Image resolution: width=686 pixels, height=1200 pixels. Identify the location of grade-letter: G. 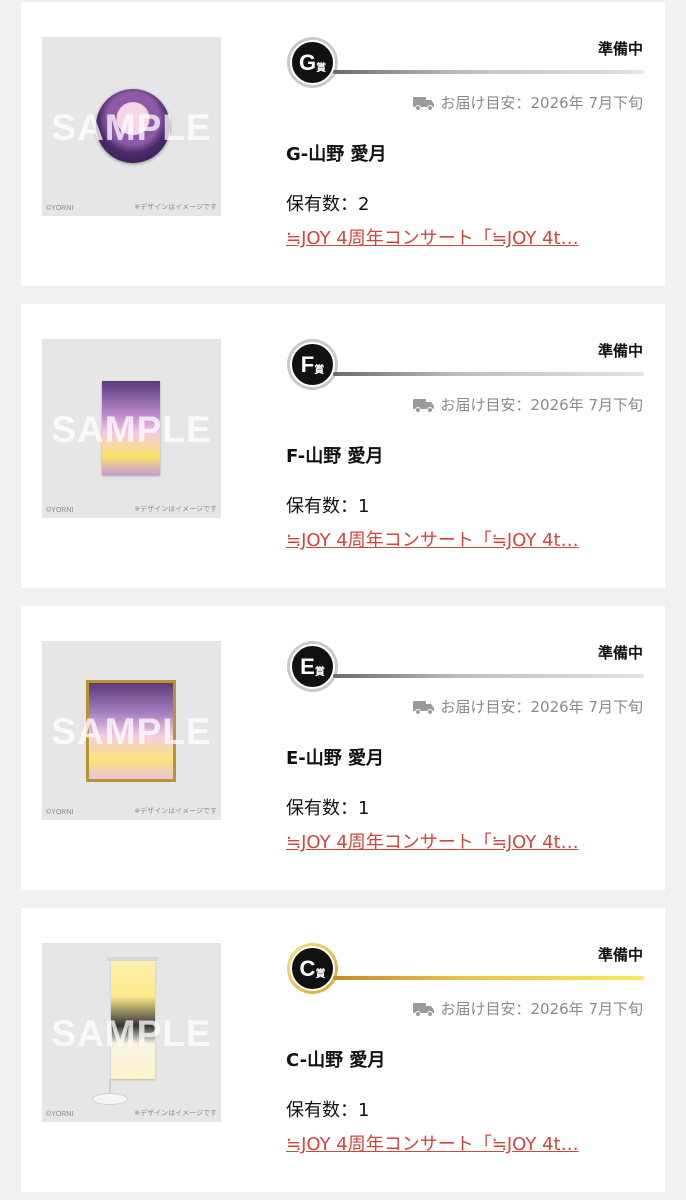
(307, 62).